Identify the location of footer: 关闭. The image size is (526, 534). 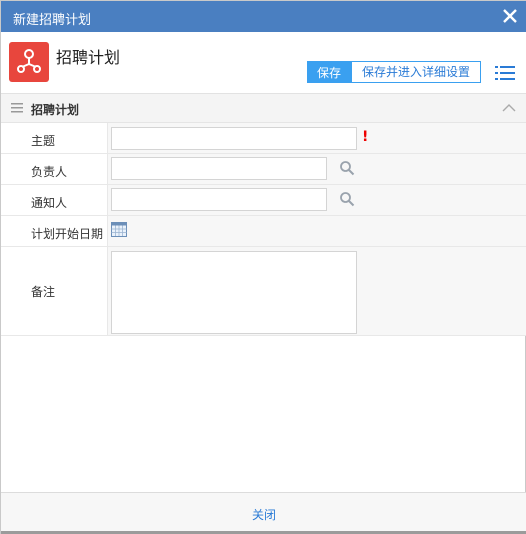
(263, 513).